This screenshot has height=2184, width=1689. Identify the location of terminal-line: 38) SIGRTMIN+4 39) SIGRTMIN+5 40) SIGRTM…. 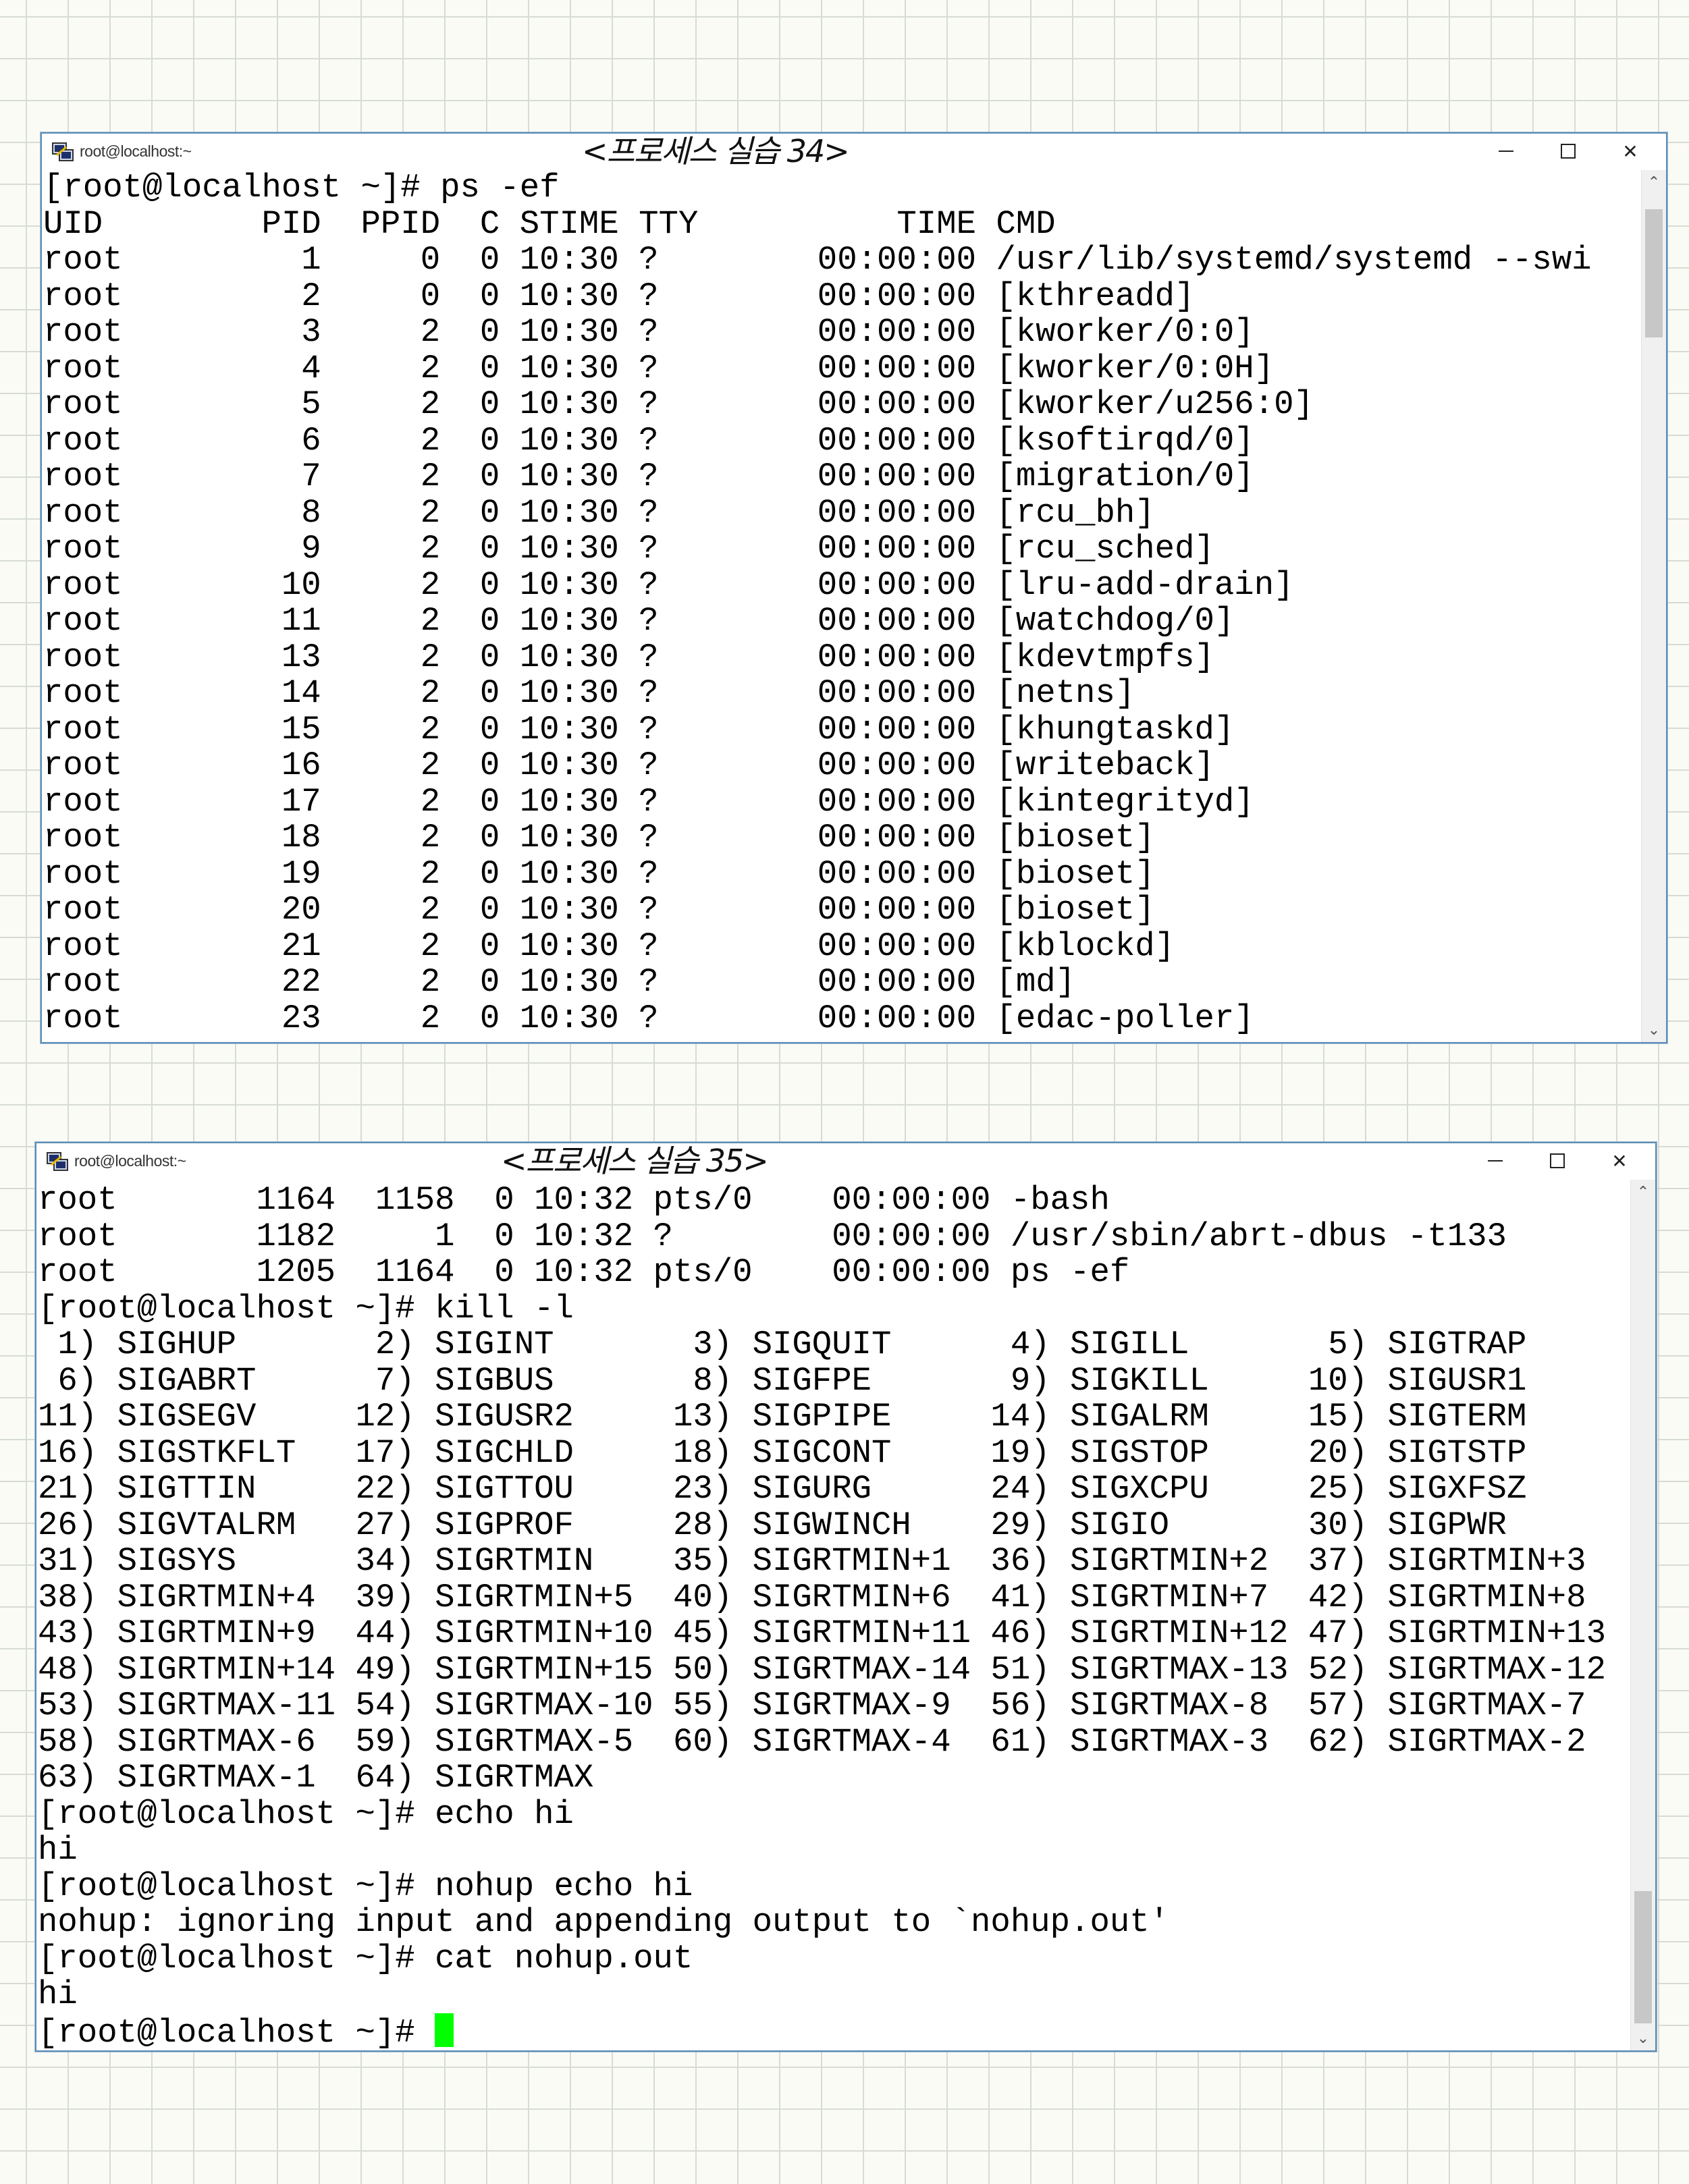
(812, 1597).